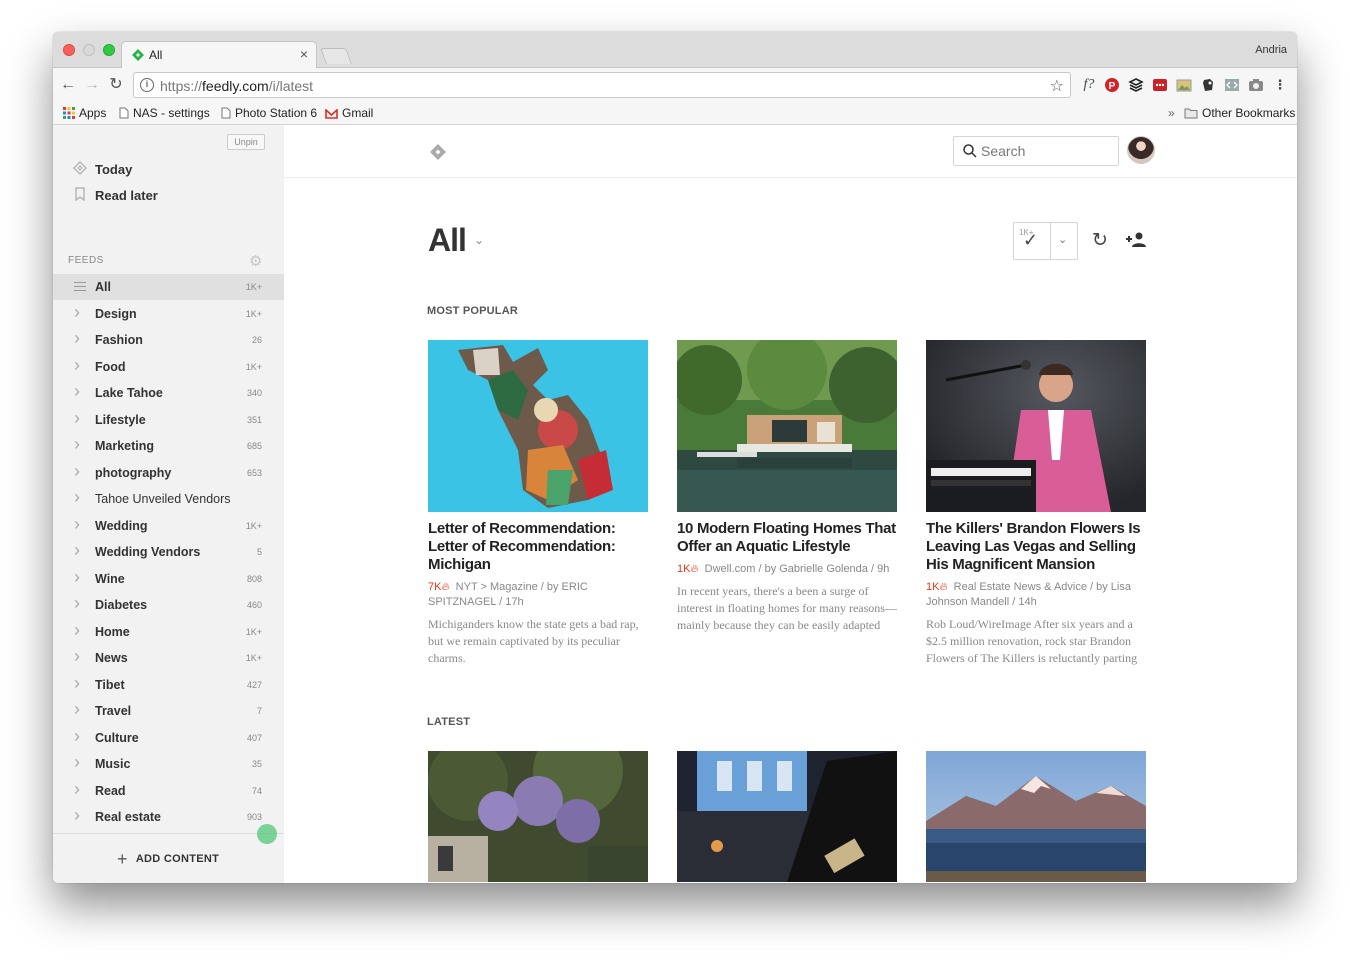 The image size is (1350, 963). Describe the element at coordinates (1030, 240) in the screenshot. I see `mark-as-read-check-icon: ✓` at that location.